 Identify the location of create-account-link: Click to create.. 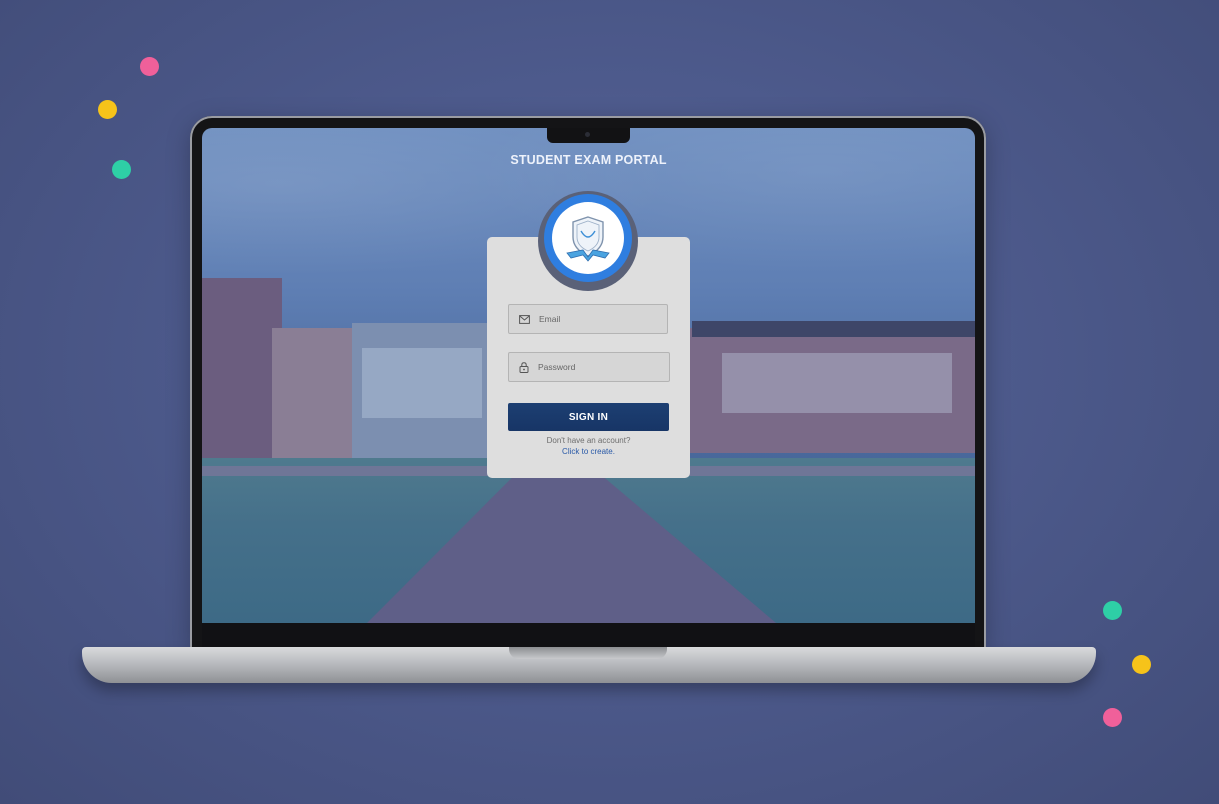
(588, 451).